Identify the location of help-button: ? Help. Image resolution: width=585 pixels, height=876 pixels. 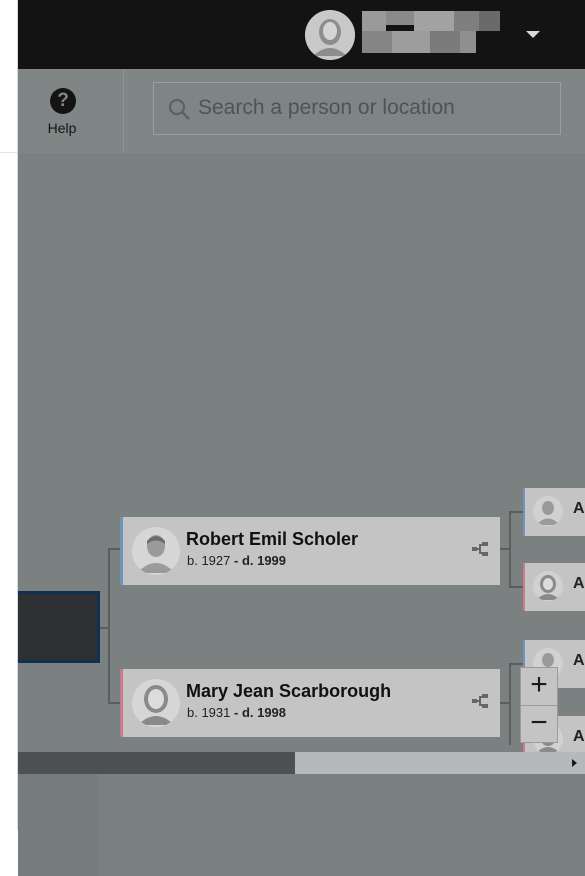
(71, 111).